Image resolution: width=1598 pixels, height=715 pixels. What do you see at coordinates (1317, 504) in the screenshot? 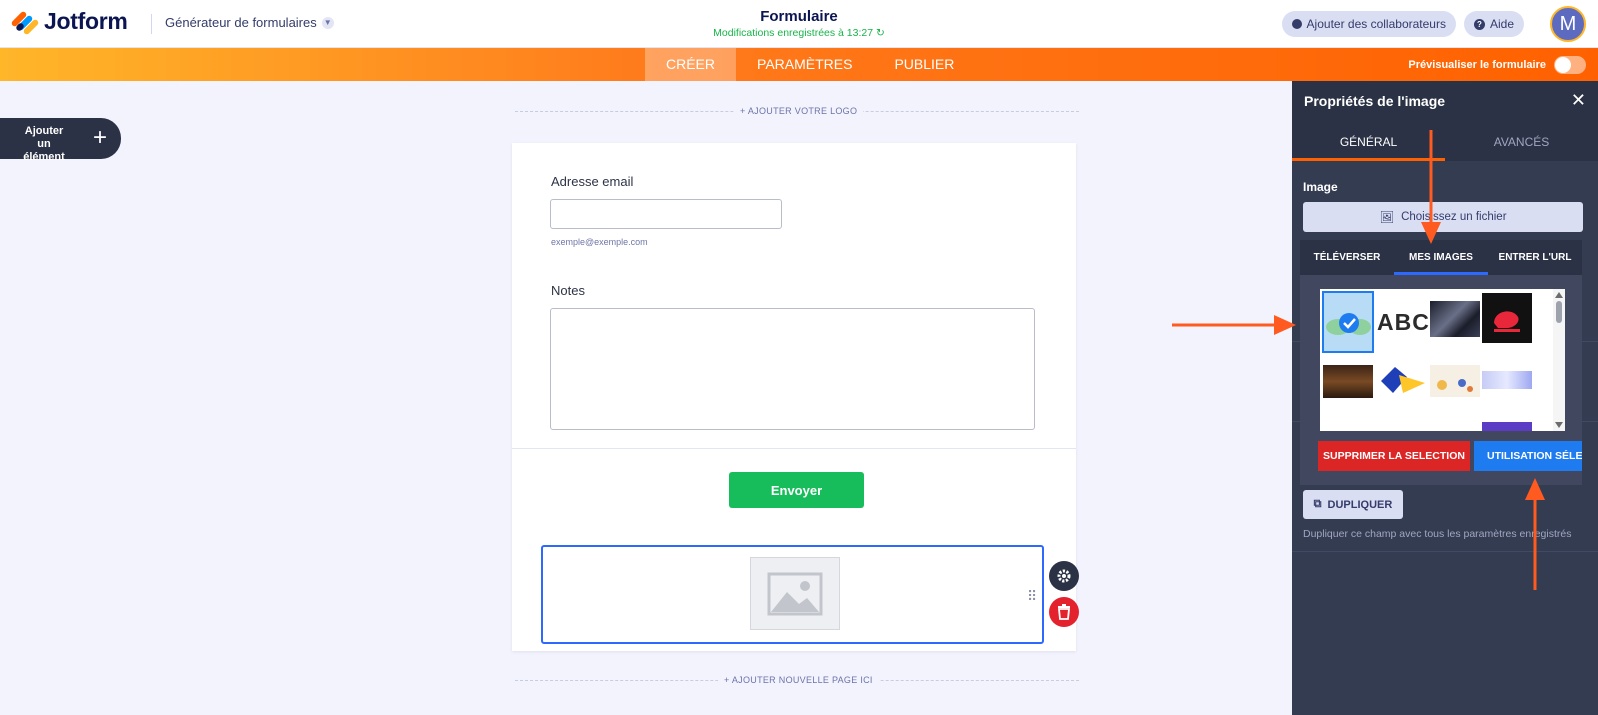
I see `copy-icon: ⧉` at bounding box center [1317, 504].